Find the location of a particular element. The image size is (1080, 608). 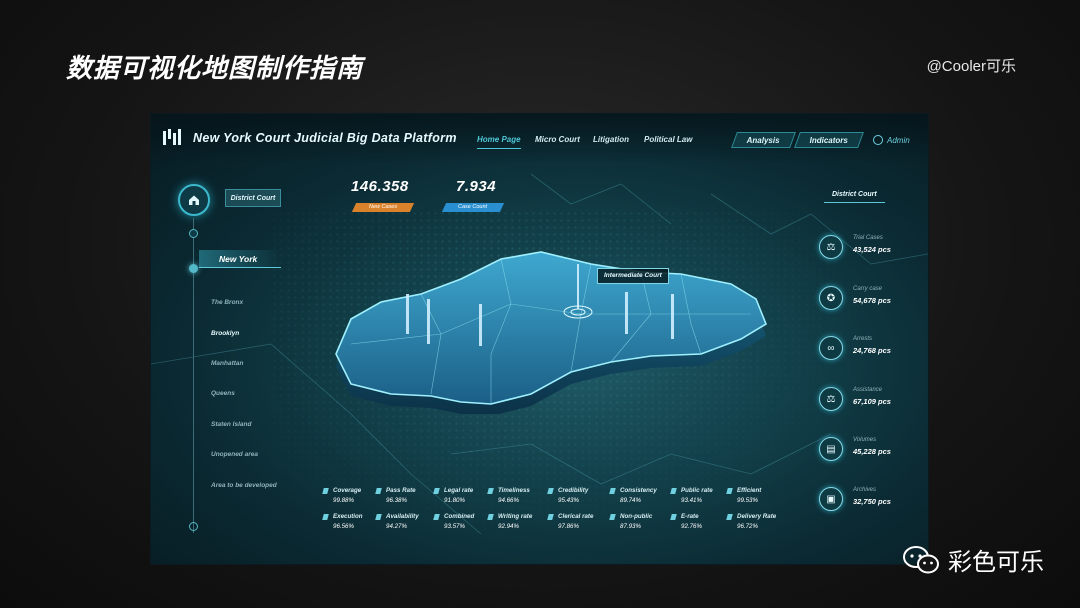

kpi-consistency: Consistency 89.74% is located at coordinates (637, 498).